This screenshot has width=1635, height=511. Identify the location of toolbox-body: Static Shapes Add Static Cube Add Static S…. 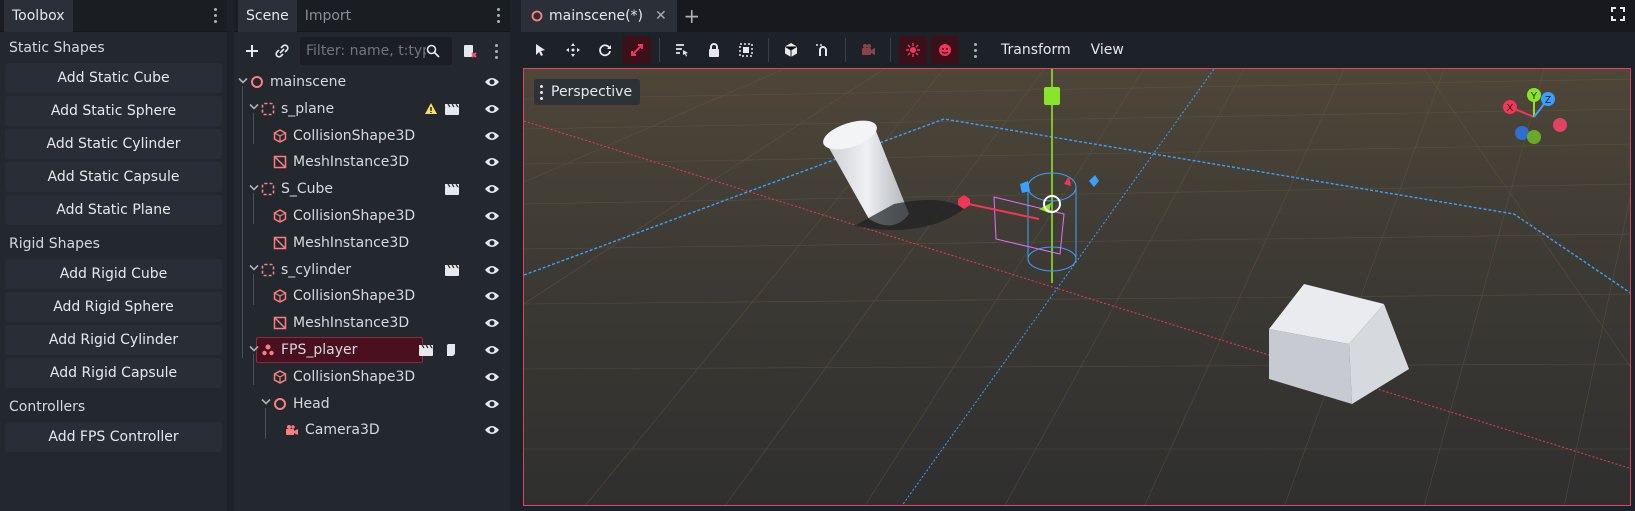
(113, 242).